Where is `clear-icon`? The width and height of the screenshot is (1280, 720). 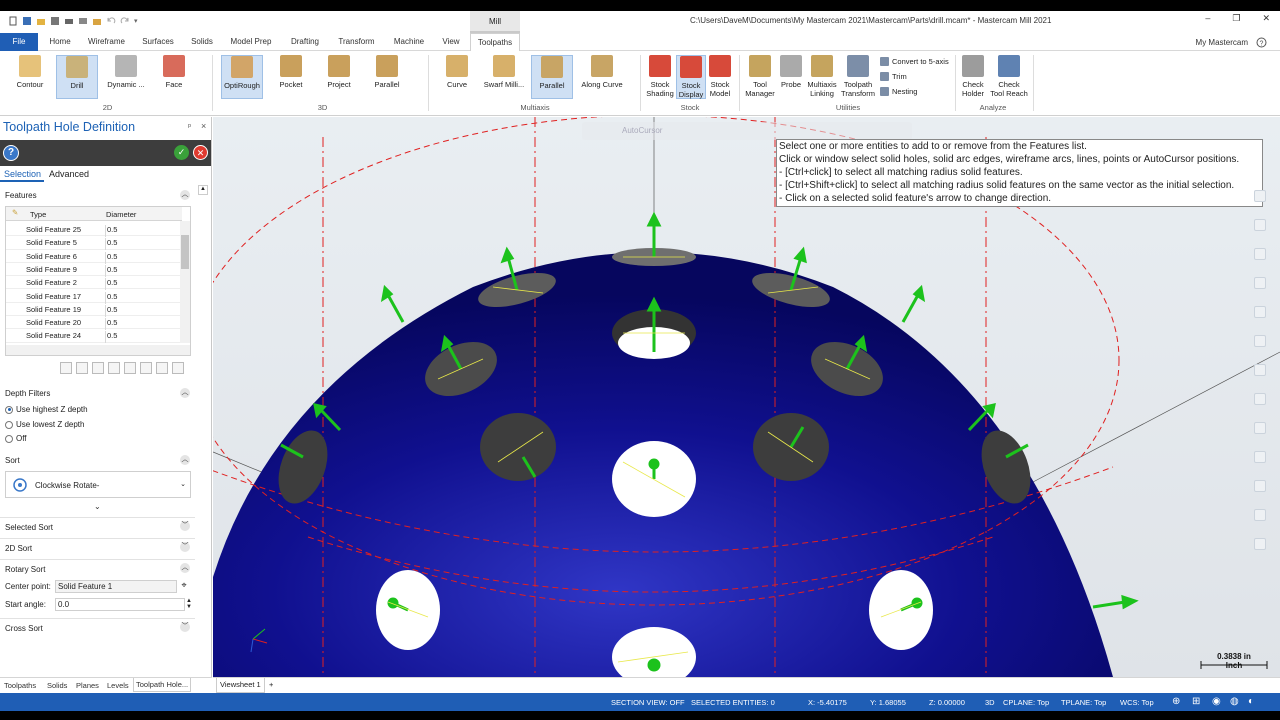 clear-icon is located at coordinates (1260, 515).